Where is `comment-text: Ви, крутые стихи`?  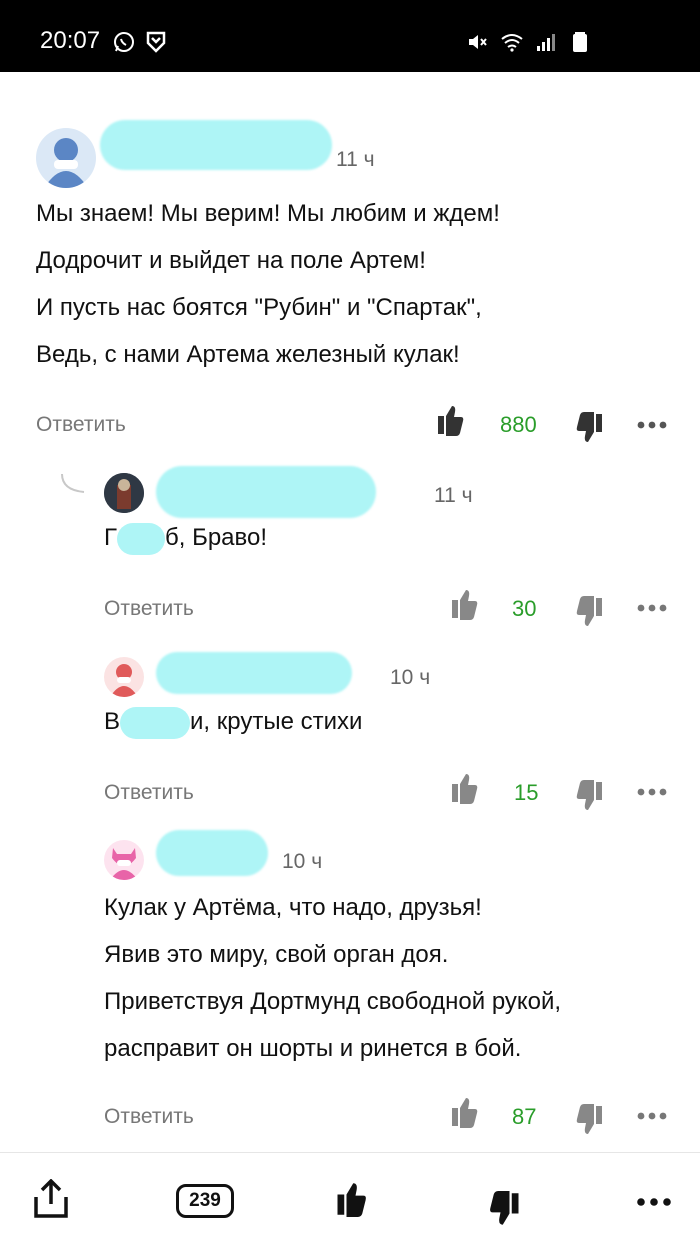 comment-text: Ви, крутые стихи is located at coordinates (233, 721).